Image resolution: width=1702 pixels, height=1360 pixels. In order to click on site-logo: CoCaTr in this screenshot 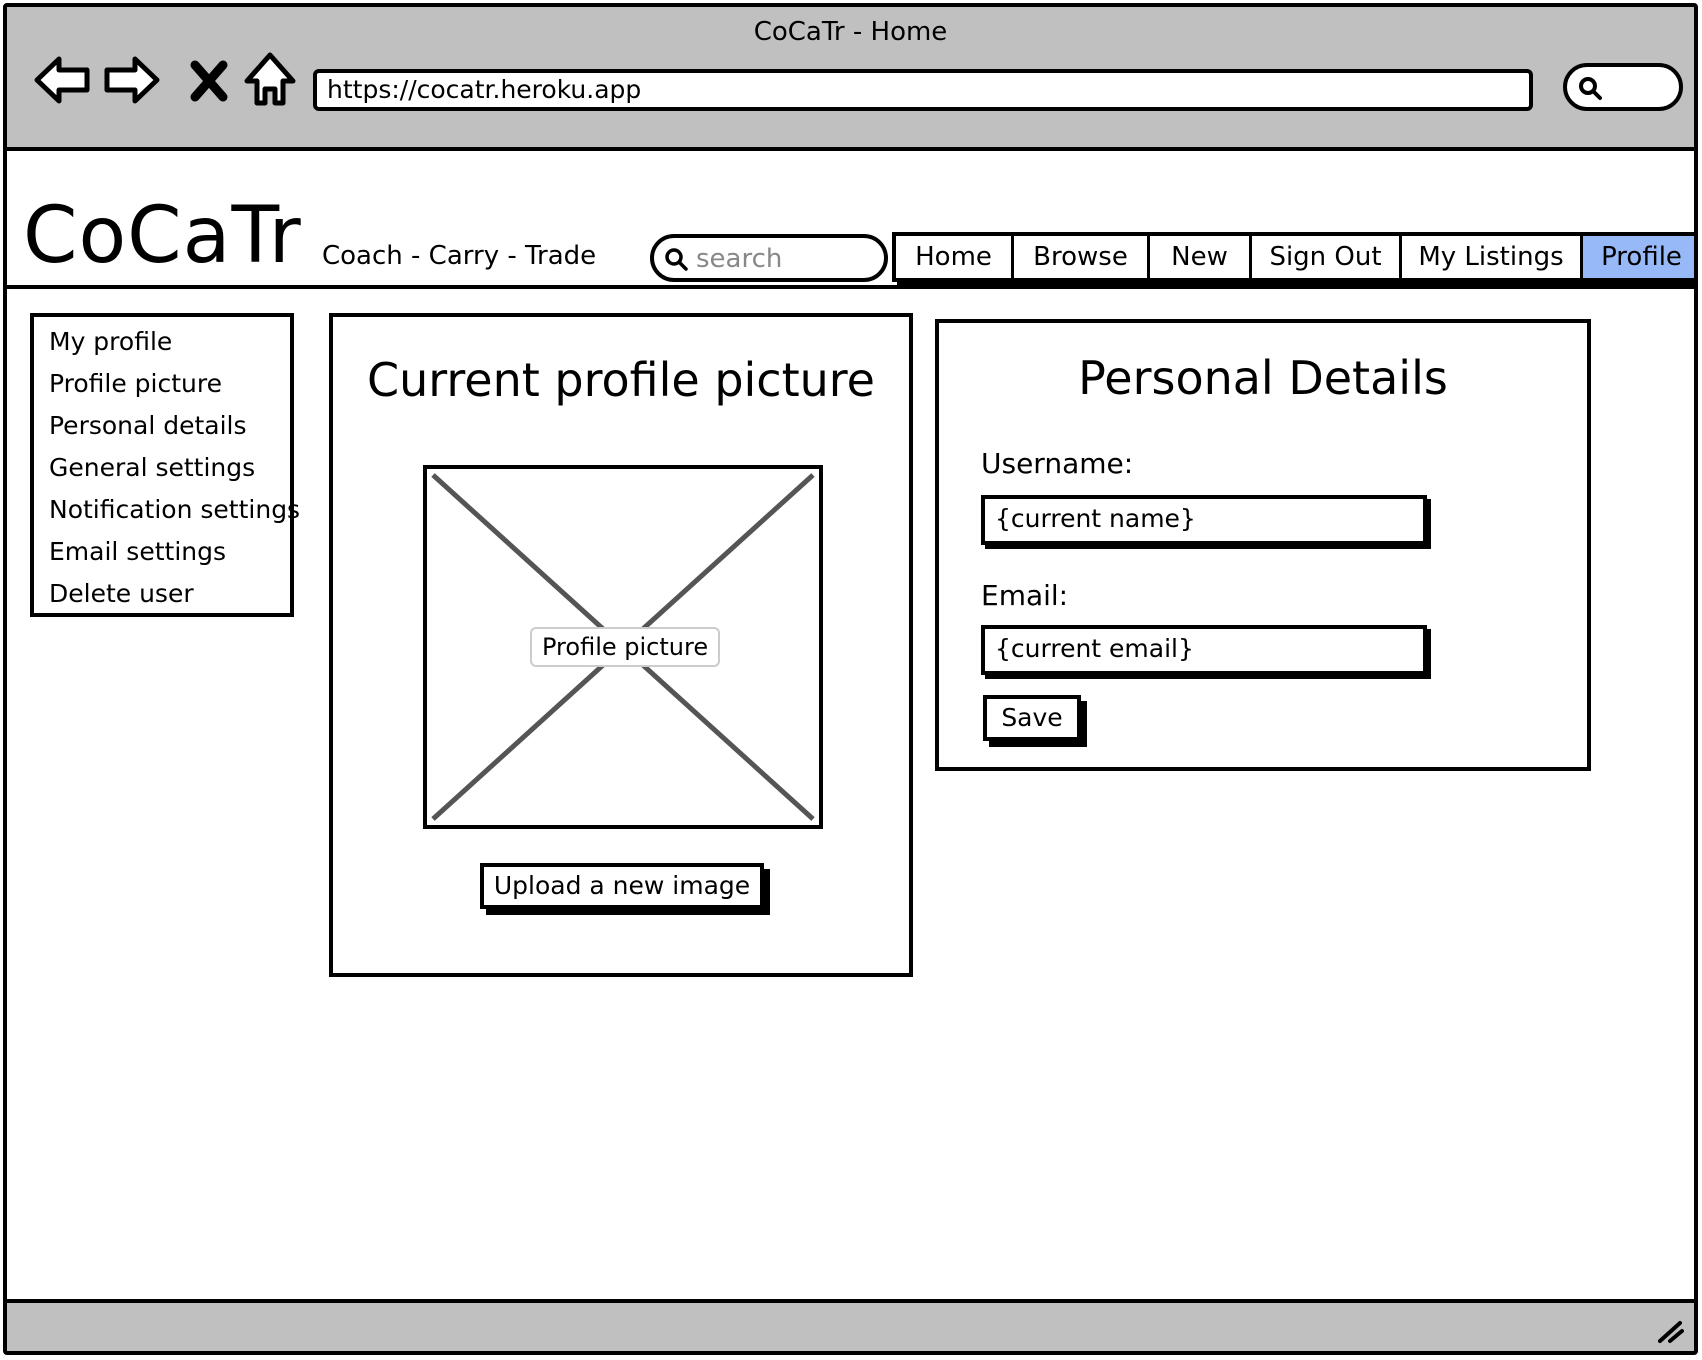, I will do `click(162, 236)`.